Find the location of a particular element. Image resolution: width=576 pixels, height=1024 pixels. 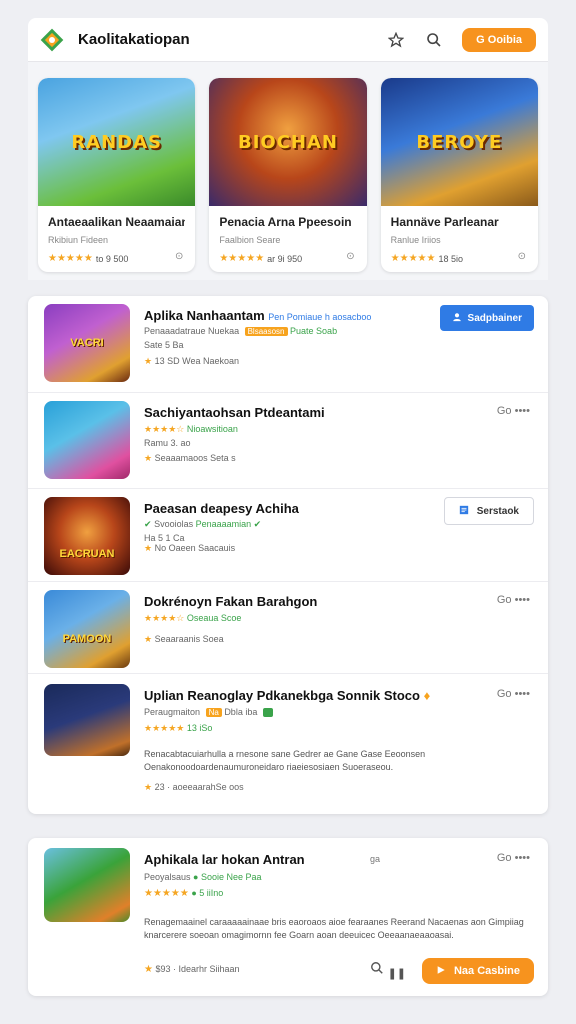

star-outline-icon is located at coordinates (396, 40).